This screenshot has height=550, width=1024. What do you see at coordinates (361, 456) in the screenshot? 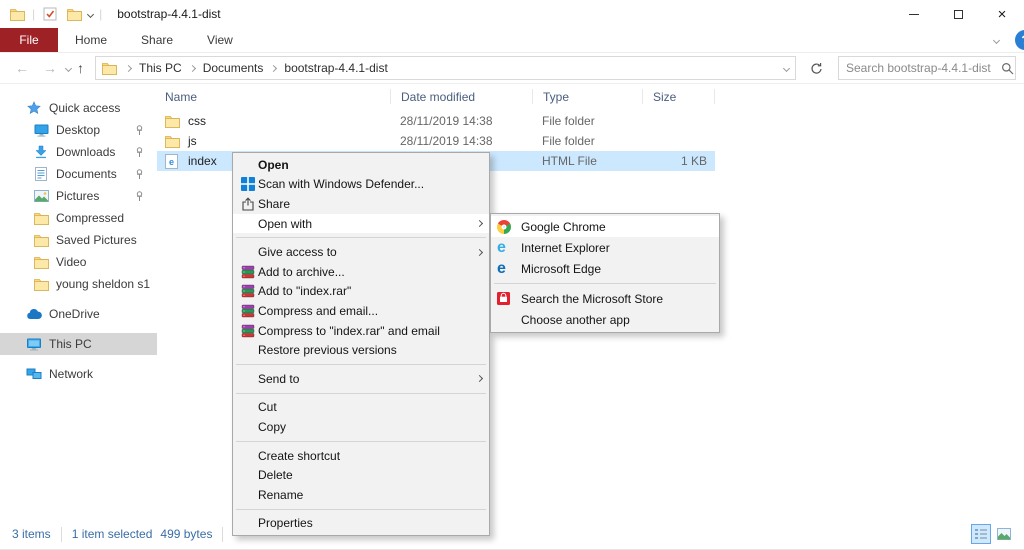
I see `menu-item-create-shortcut: Create shortcut` at bounding box center [361, 456].